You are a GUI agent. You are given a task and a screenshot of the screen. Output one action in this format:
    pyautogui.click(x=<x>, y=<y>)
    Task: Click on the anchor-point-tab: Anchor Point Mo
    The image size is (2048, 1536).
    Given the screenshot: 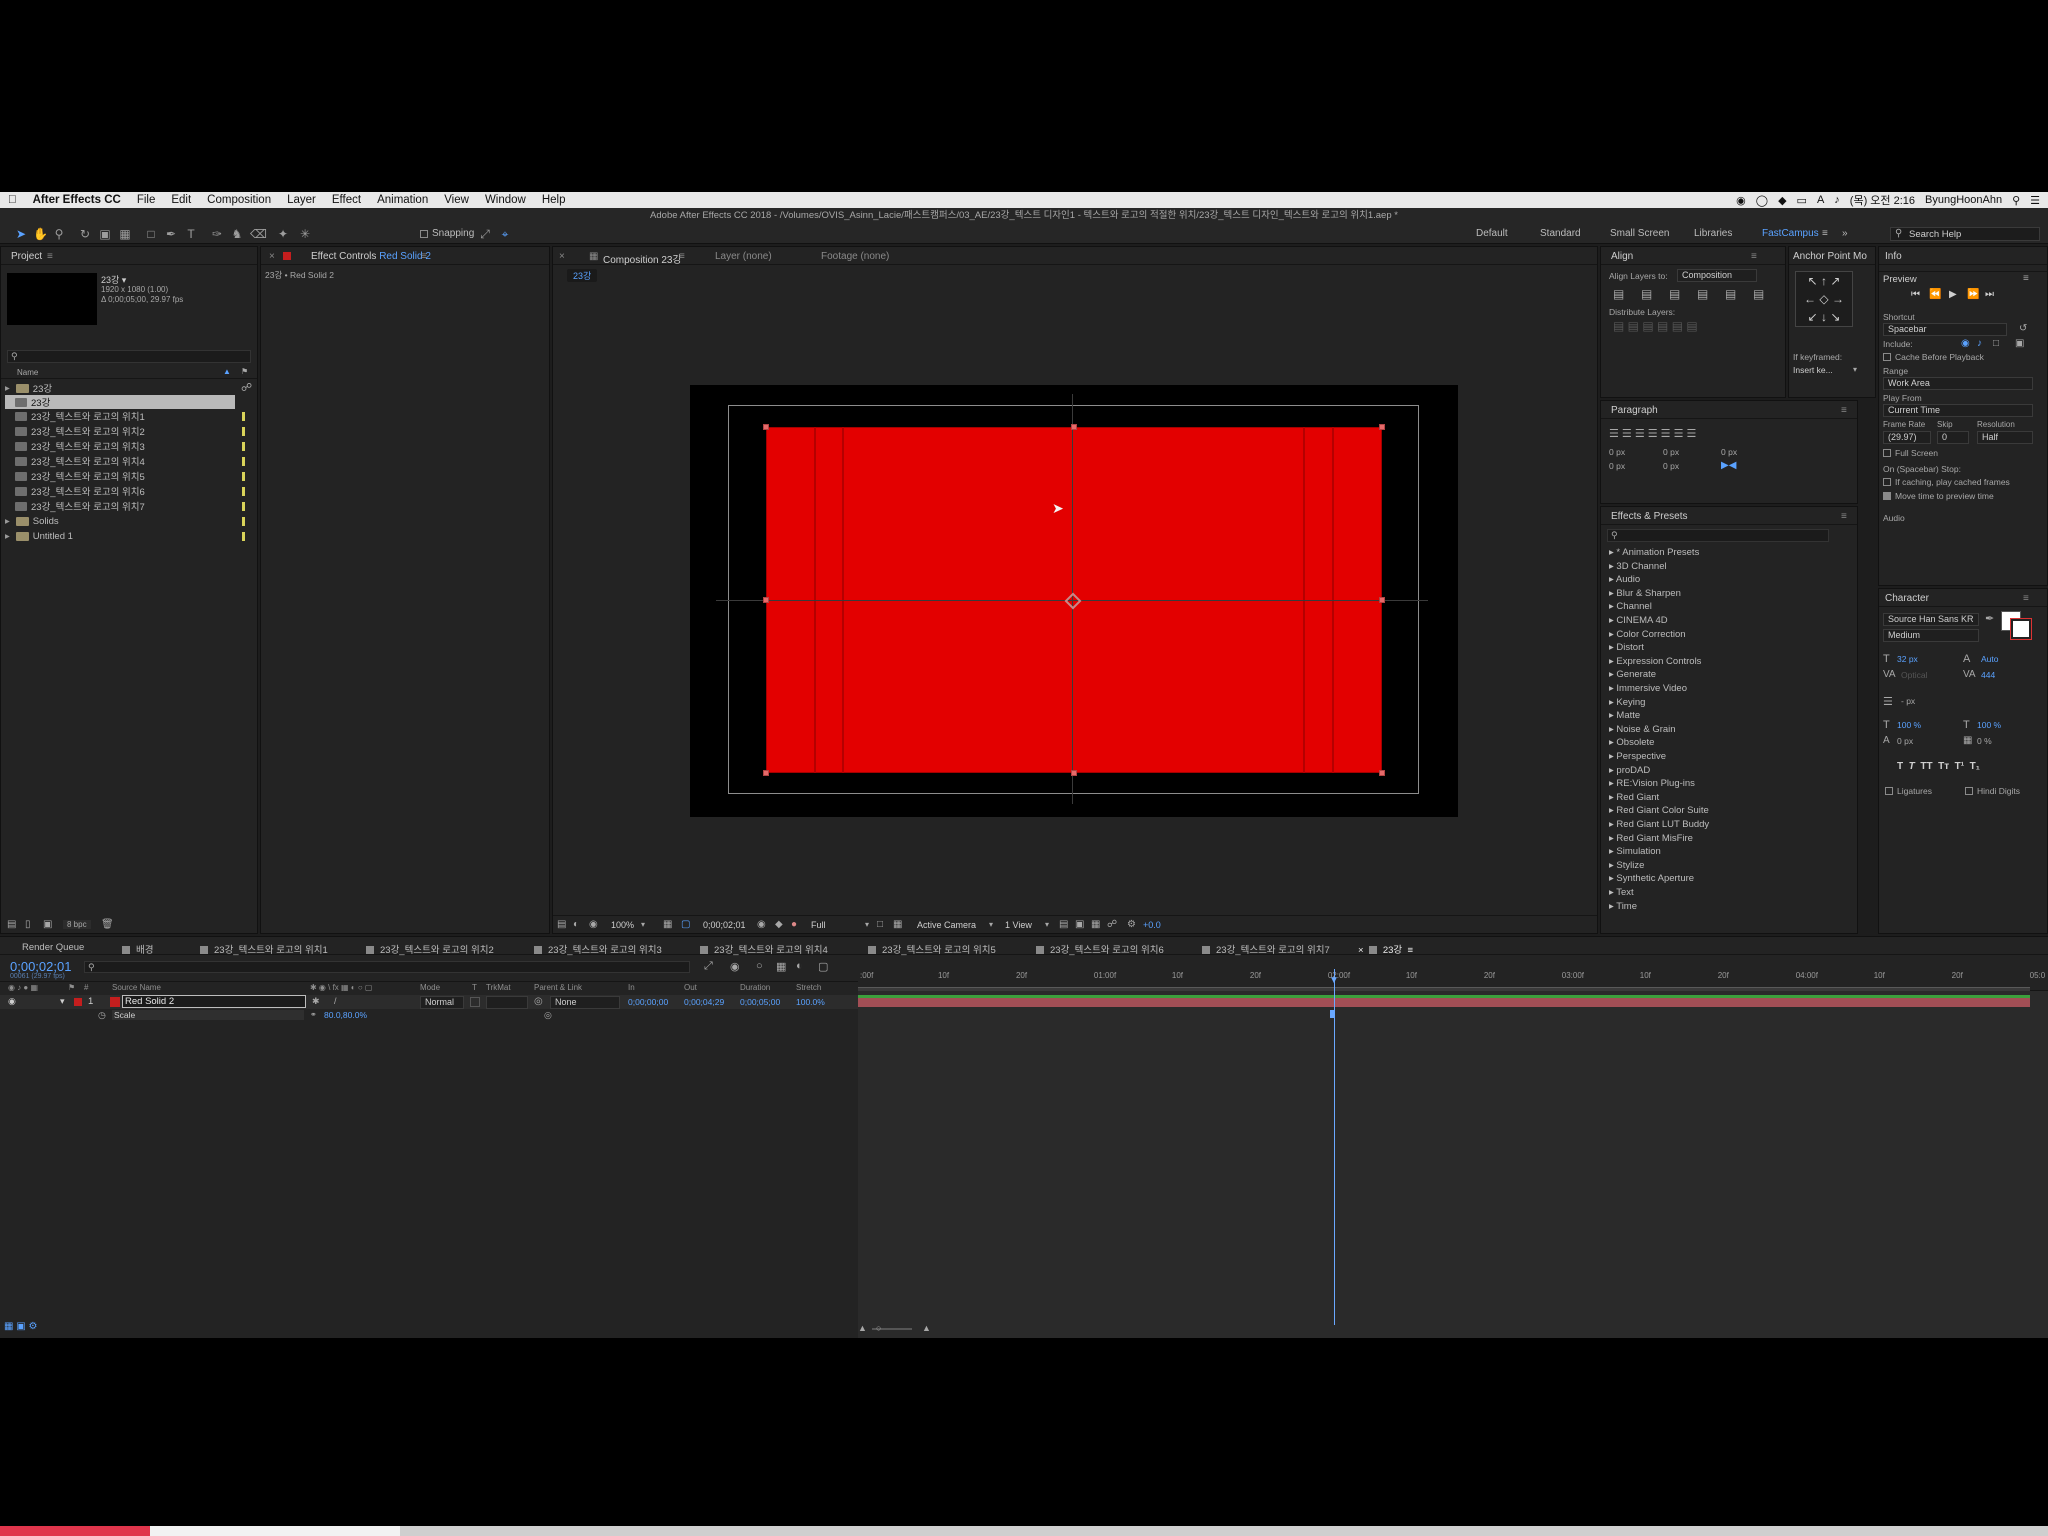 What is the action you would take?
    pyautogui.click(x=1830, y=256)
    